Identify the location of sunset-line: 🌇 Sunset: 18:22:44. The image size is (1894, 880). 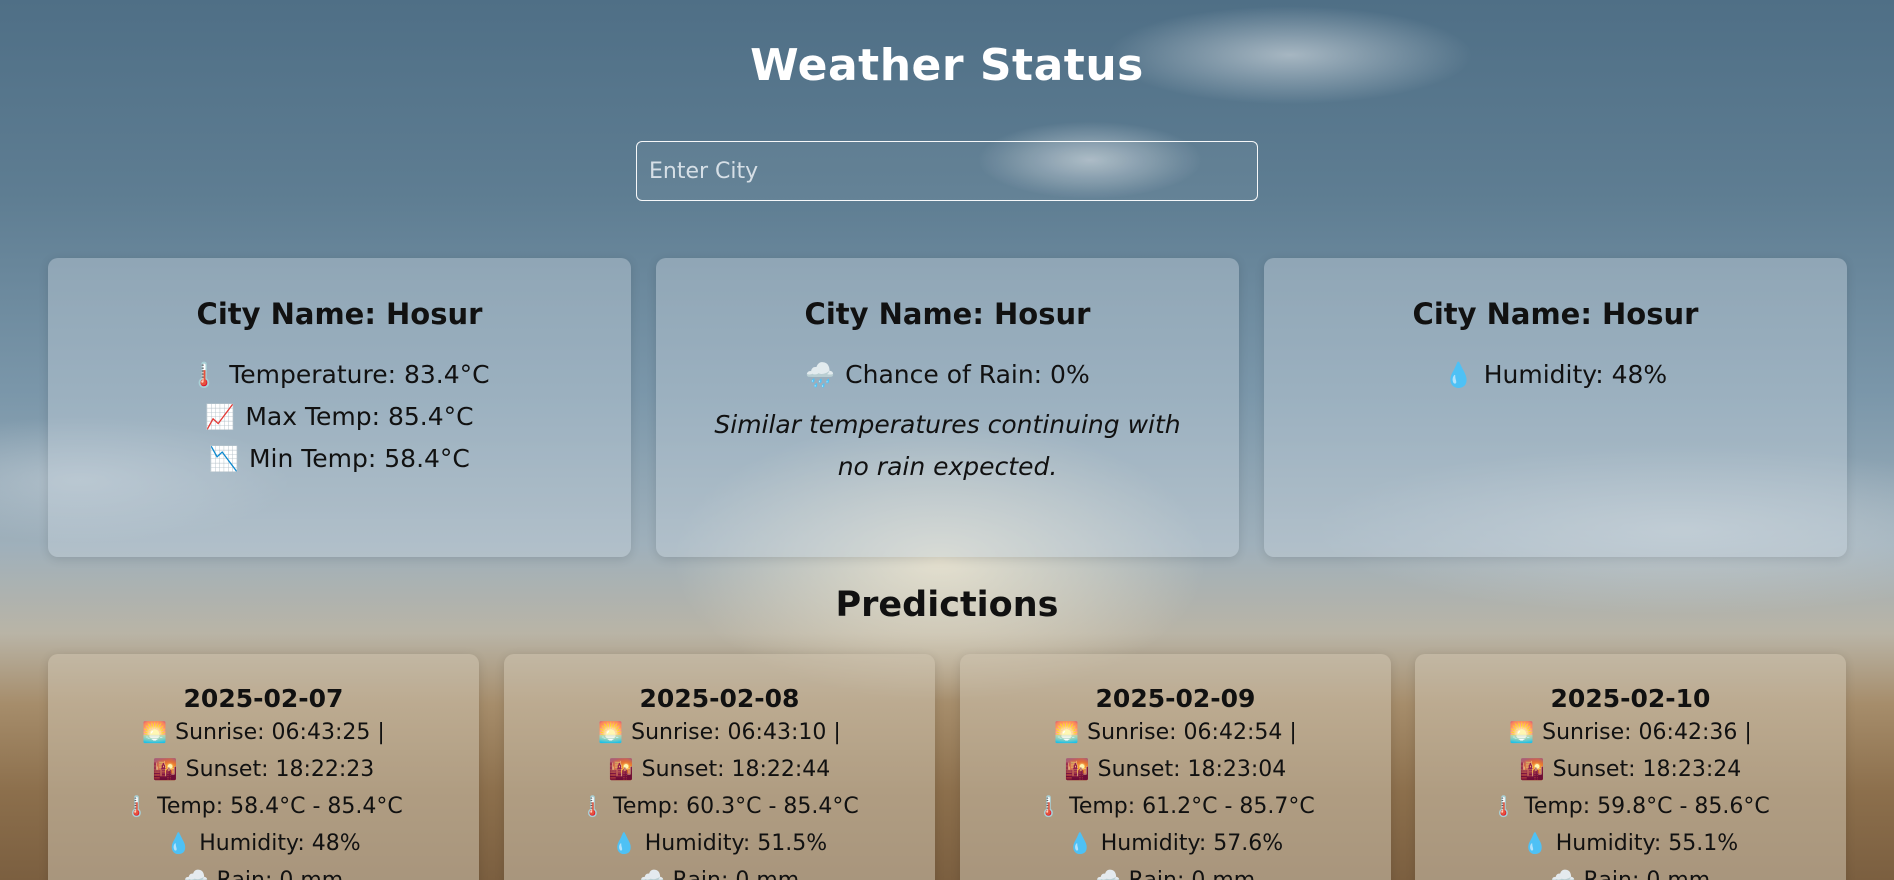
(719, 769).